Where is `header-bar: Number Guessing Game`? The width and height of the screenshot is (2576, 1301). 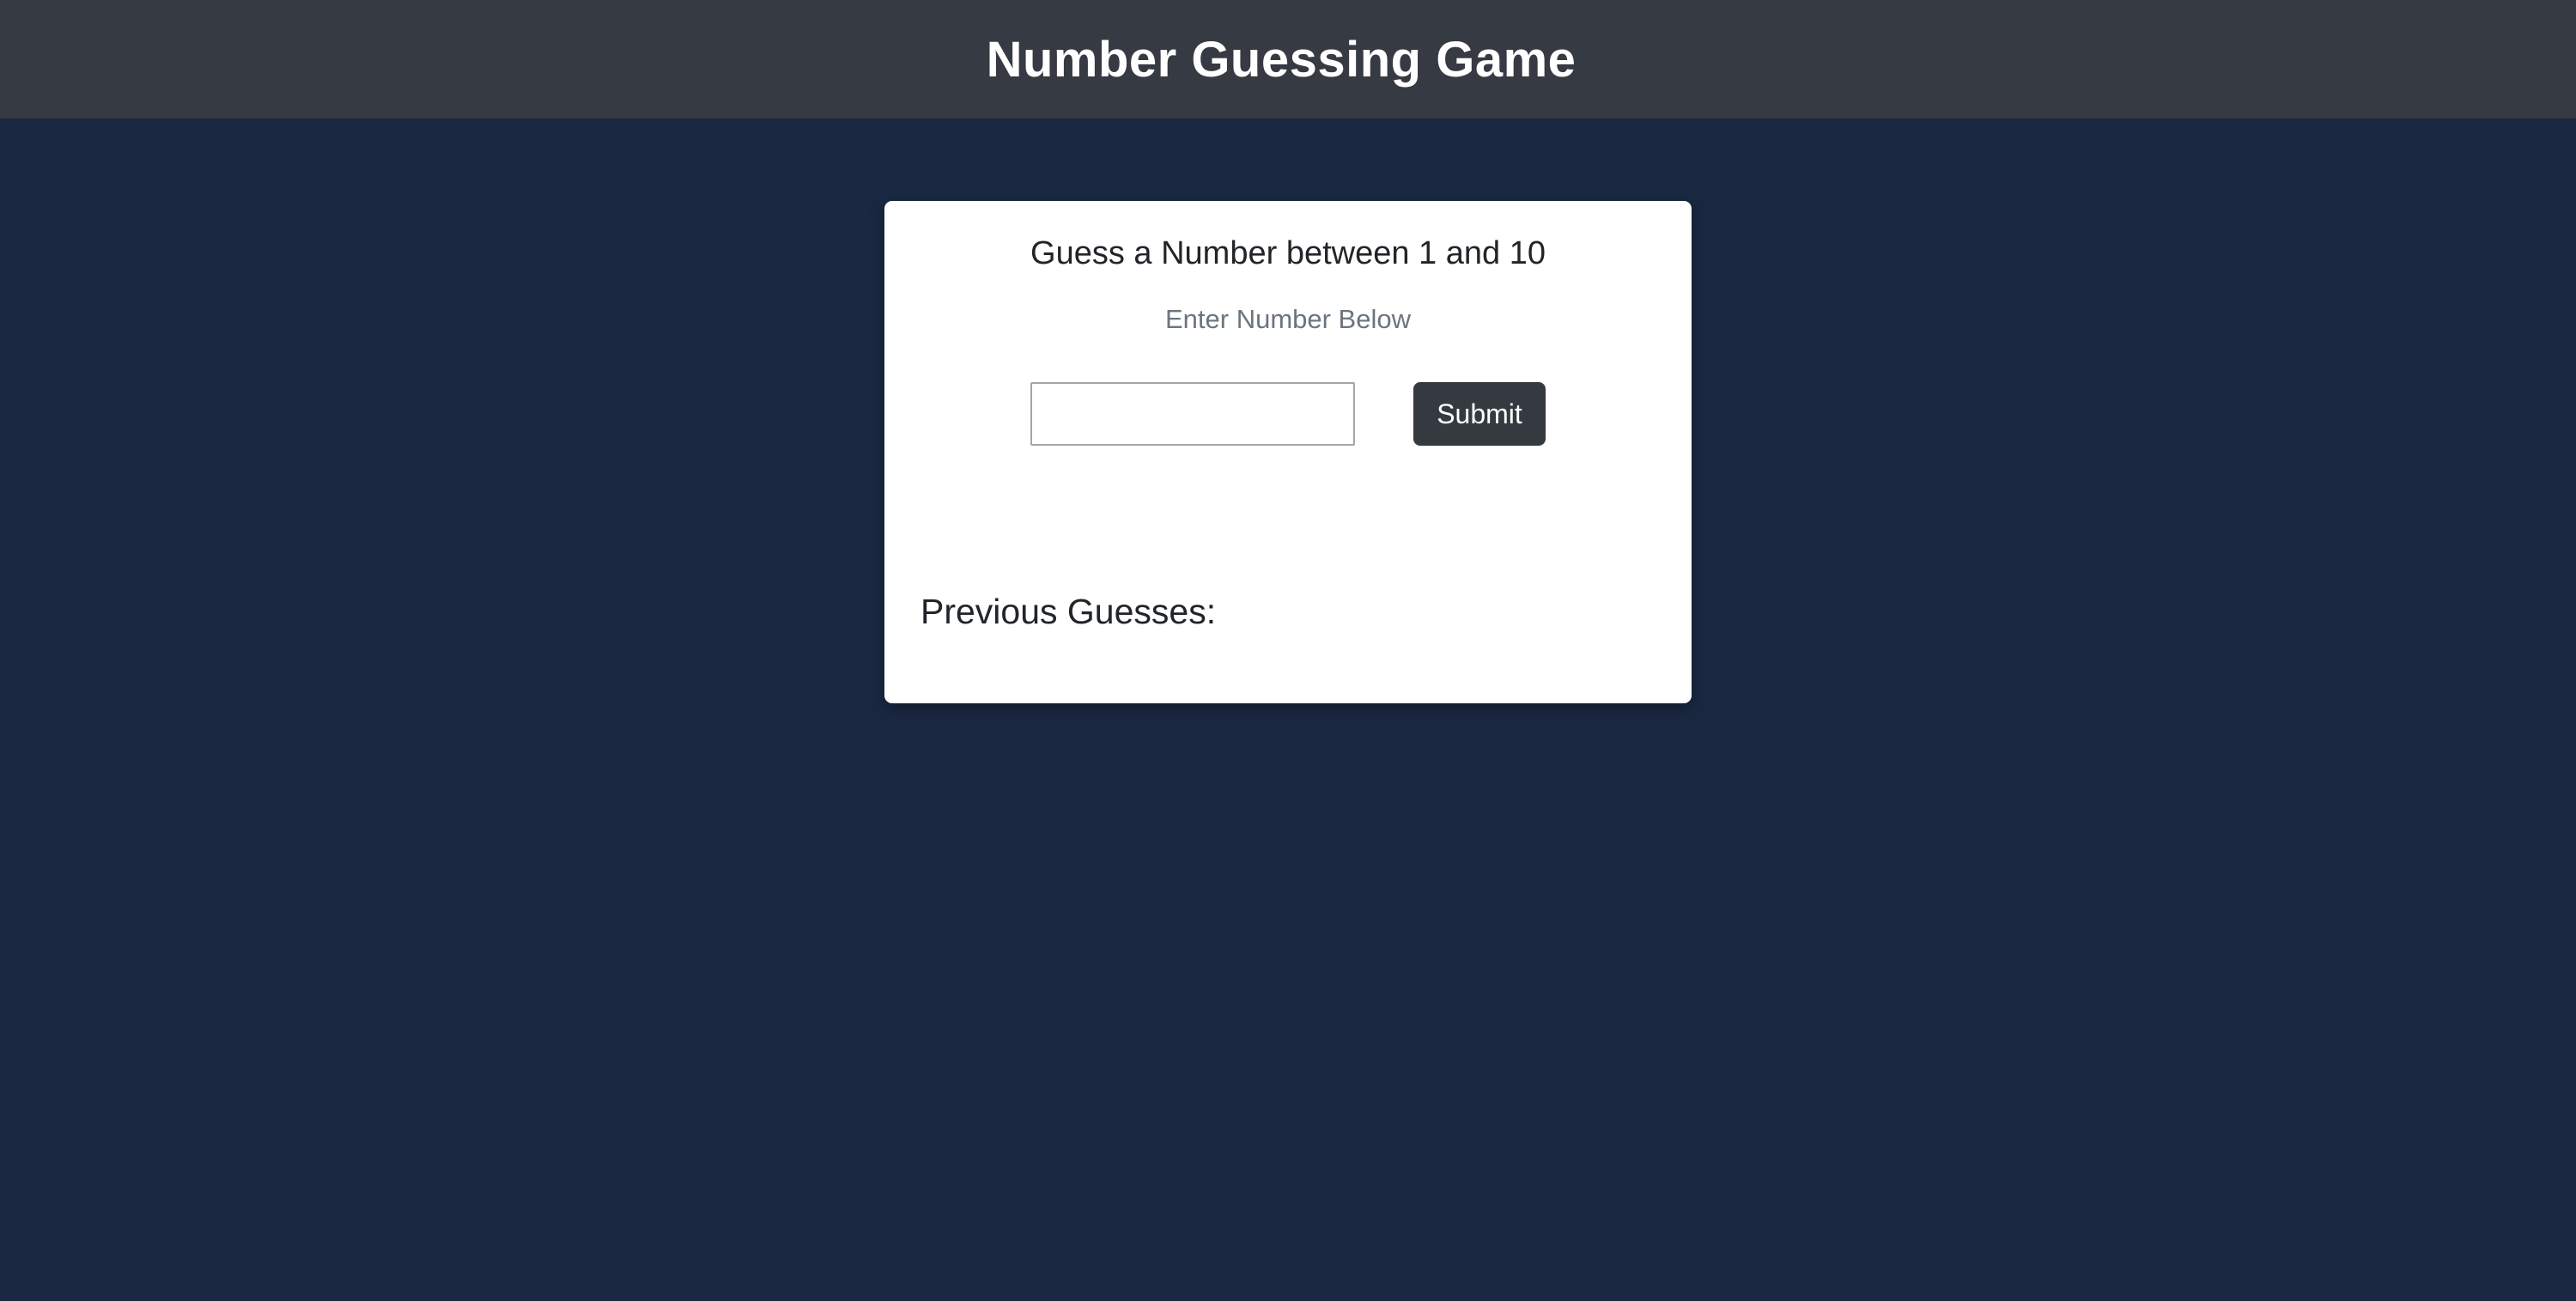
header-bar: Number Guessing Game is located at coordinates (1288, 59).